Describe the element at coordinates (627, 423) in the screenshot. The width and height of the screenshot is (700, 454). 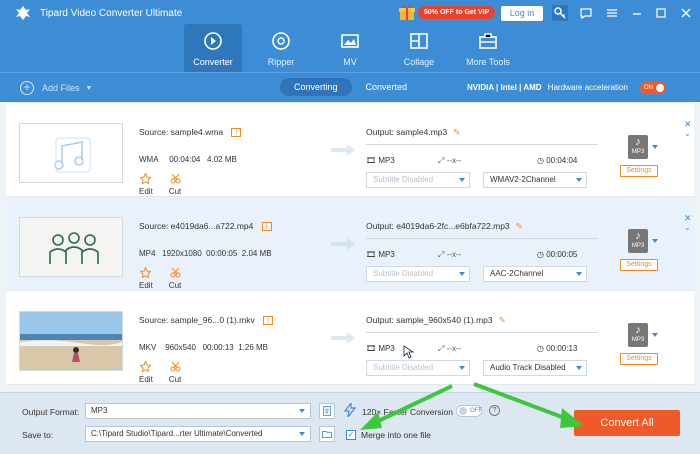
I see `convert-all-button: Convert All` at that location.